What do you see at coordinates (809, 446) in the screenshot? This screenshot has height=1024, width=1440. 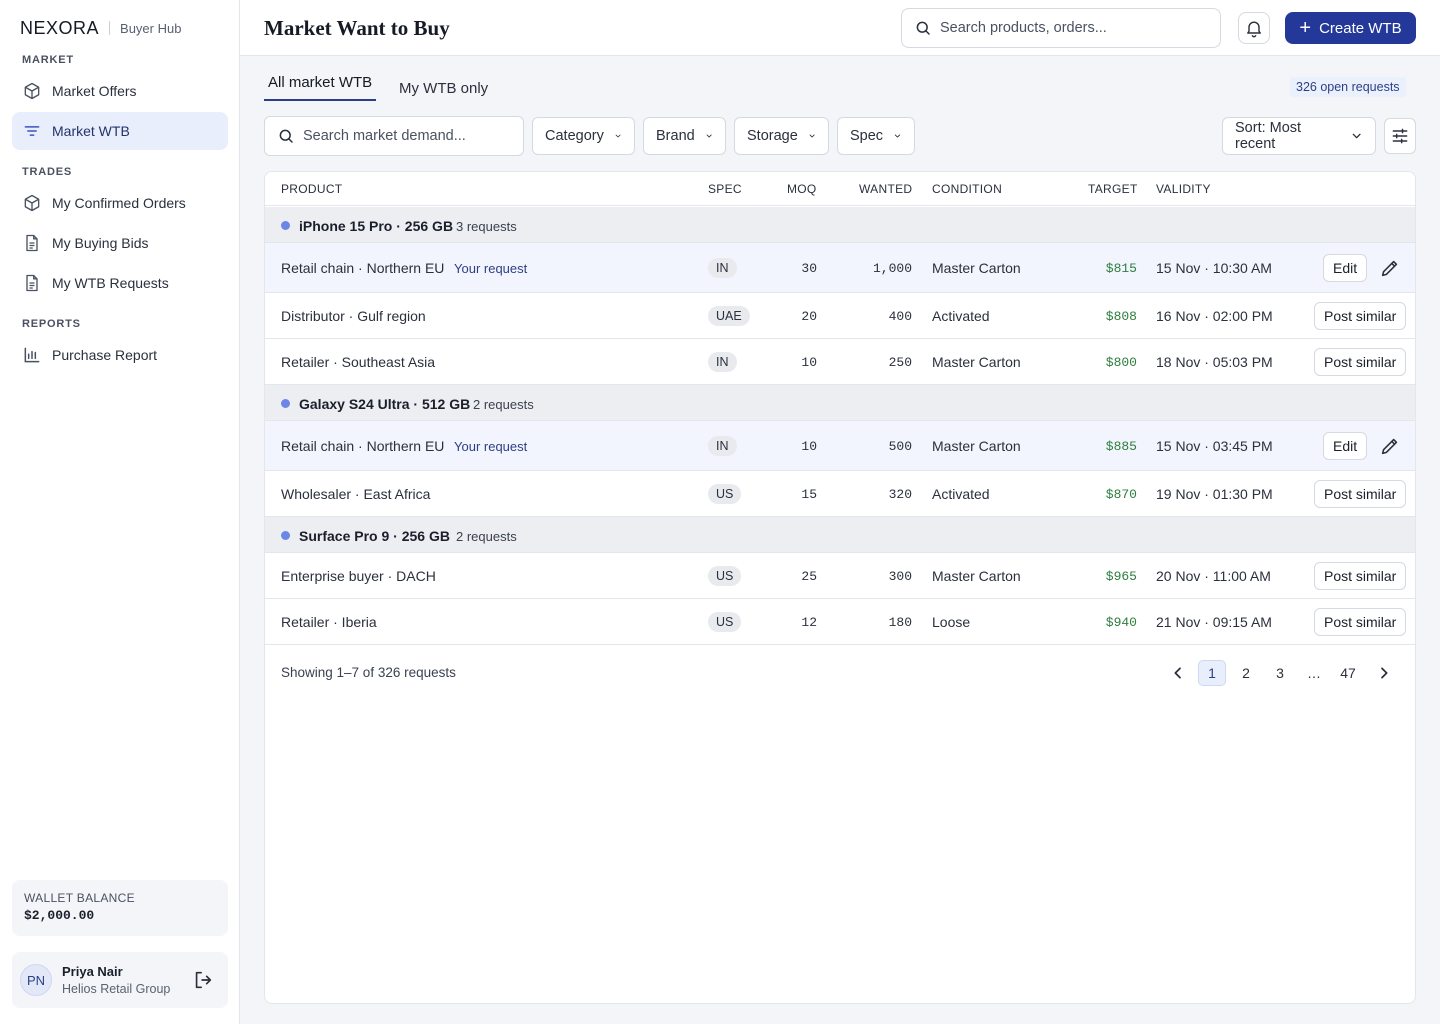 I see `moq-value: 10` at bounding box center [809, 446].